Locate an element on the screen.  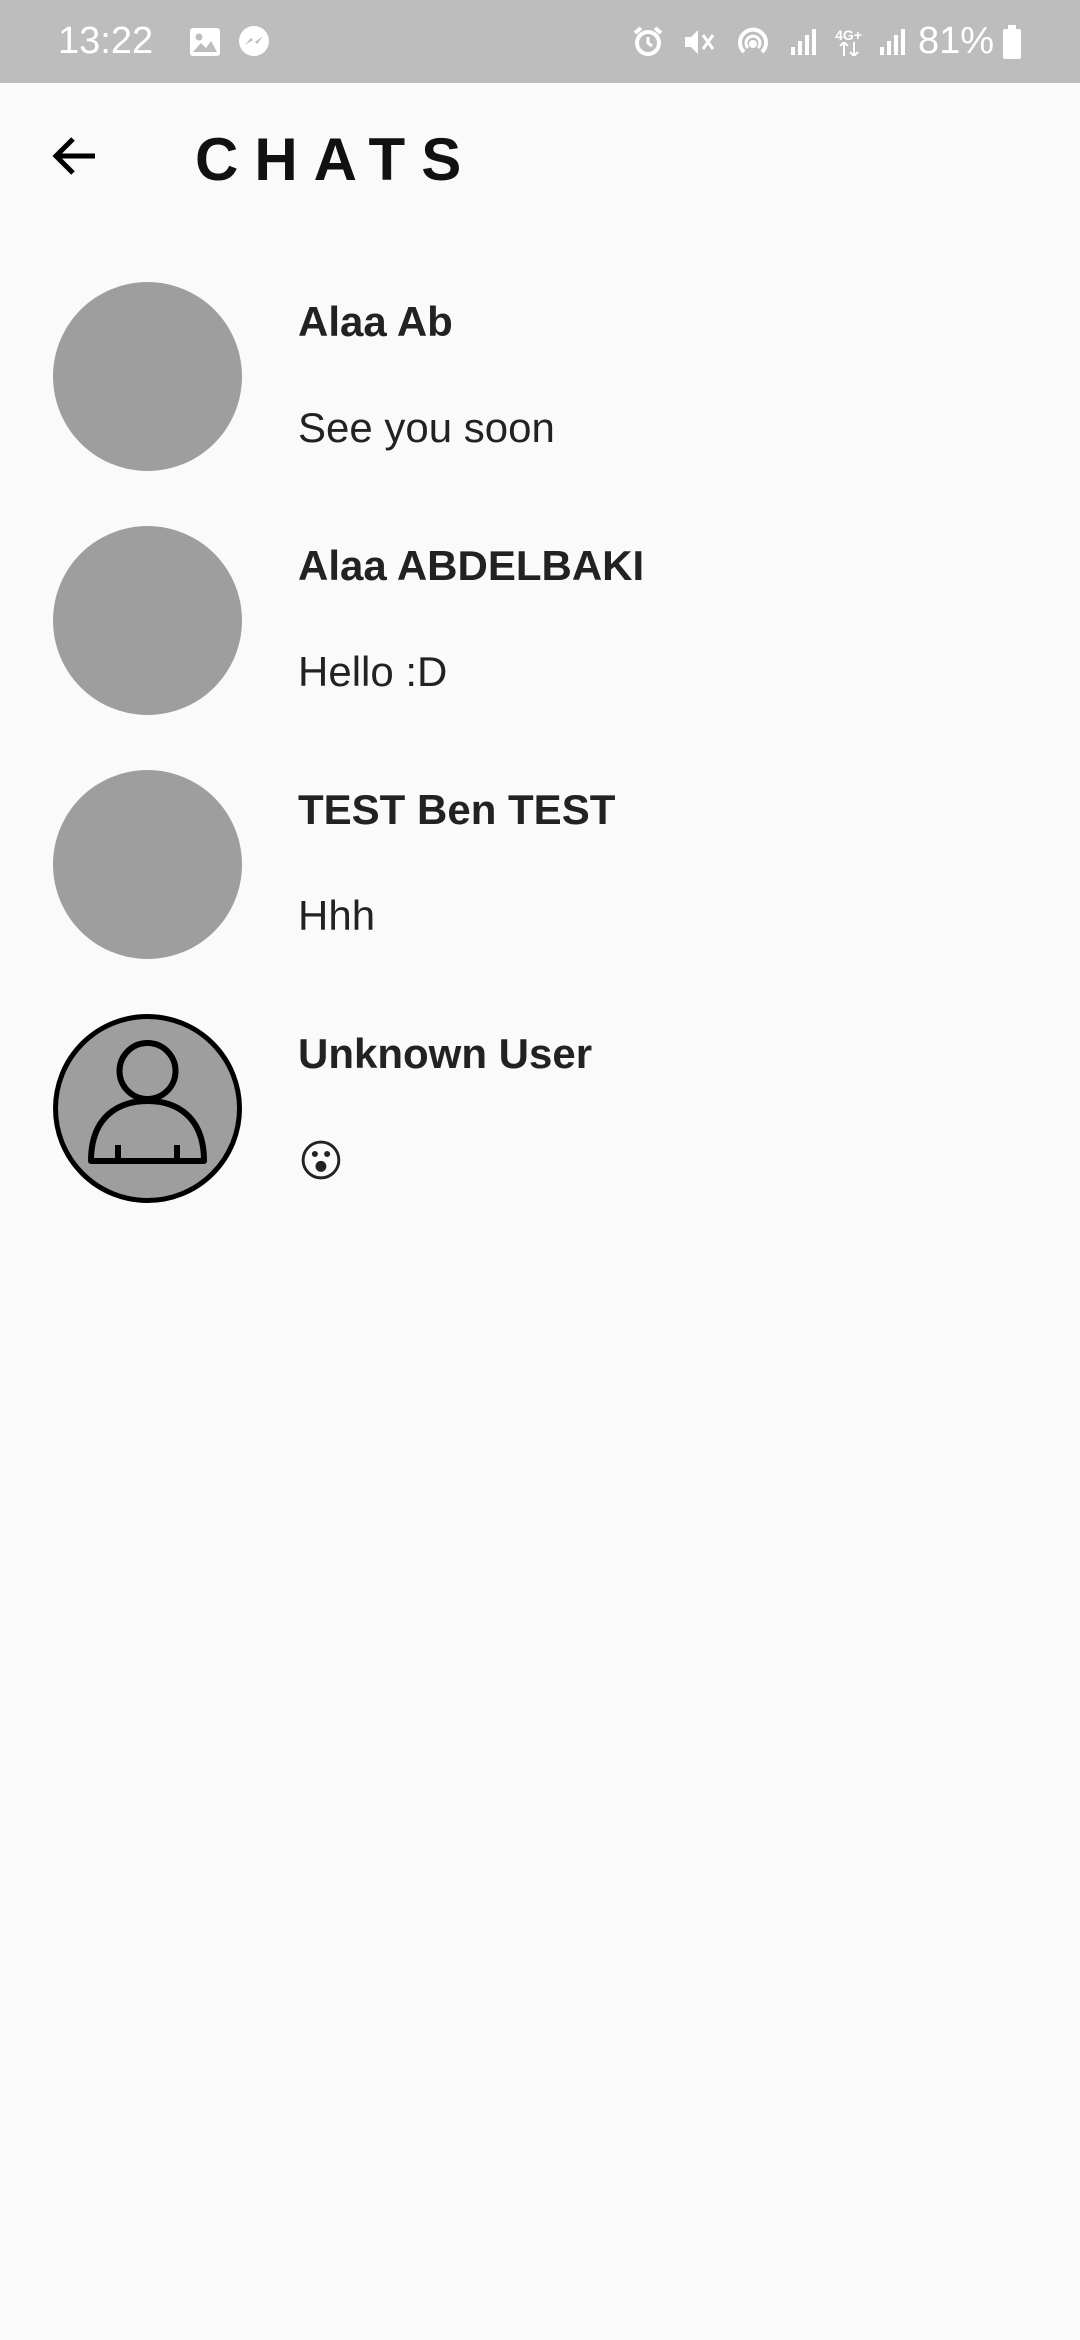
hotspot-icon is located at coordinates (753, 42).